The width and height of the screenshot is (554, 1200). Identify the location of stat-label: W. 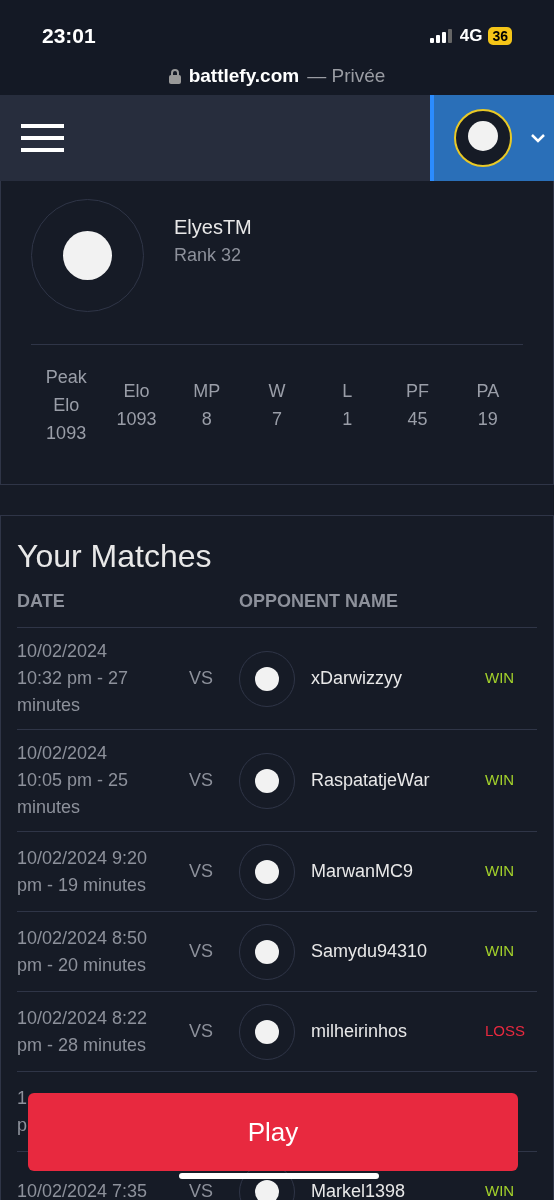
(277, 391).